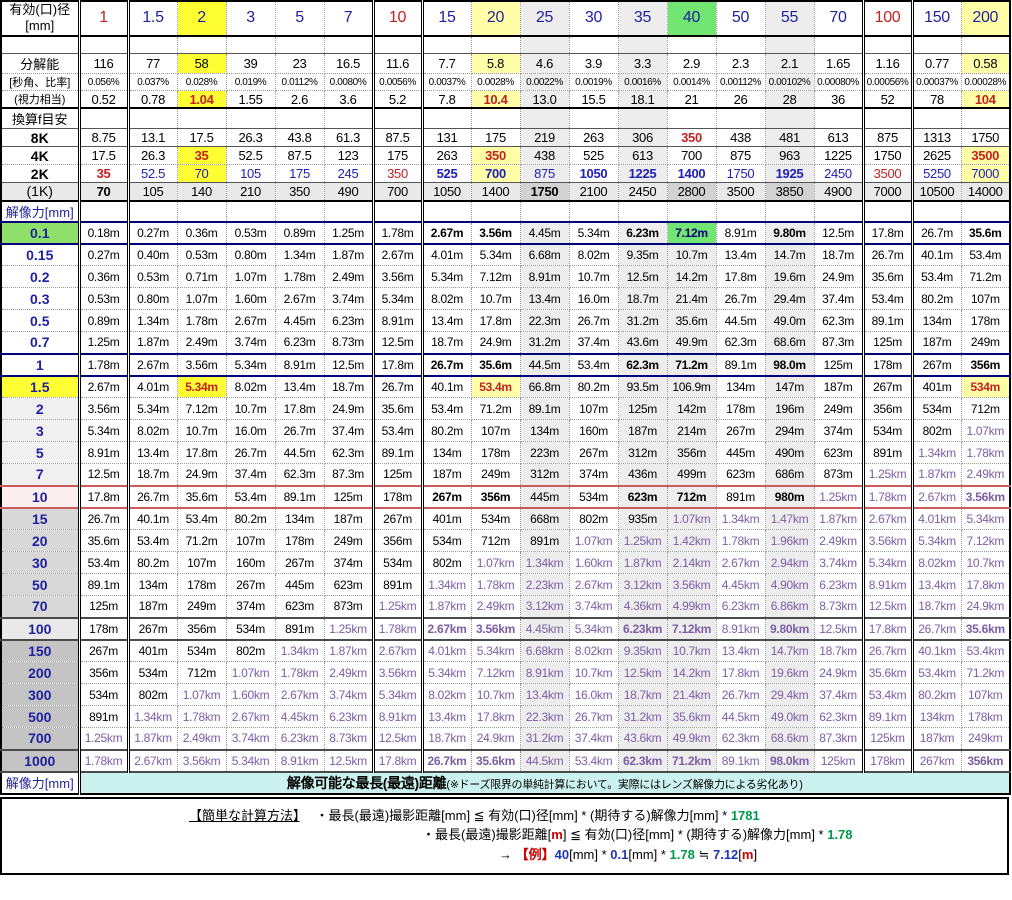 The image size is (1012, 900). What do you see at coordinates (496, 738) in the screenshot?
I see `distance-cell: 24.9km` at bounding box center [496, 738].